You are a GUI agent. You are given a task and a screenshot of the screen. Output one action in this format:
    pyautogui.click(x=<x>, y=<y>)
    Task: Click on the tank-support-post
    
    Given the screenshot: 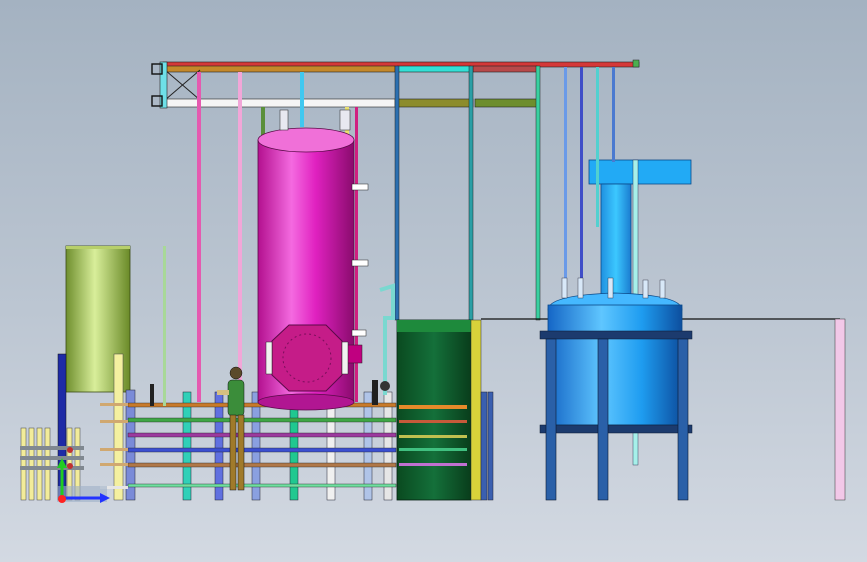 What is the action you would take?
    pyautogui.click(x=118, y=427)
    